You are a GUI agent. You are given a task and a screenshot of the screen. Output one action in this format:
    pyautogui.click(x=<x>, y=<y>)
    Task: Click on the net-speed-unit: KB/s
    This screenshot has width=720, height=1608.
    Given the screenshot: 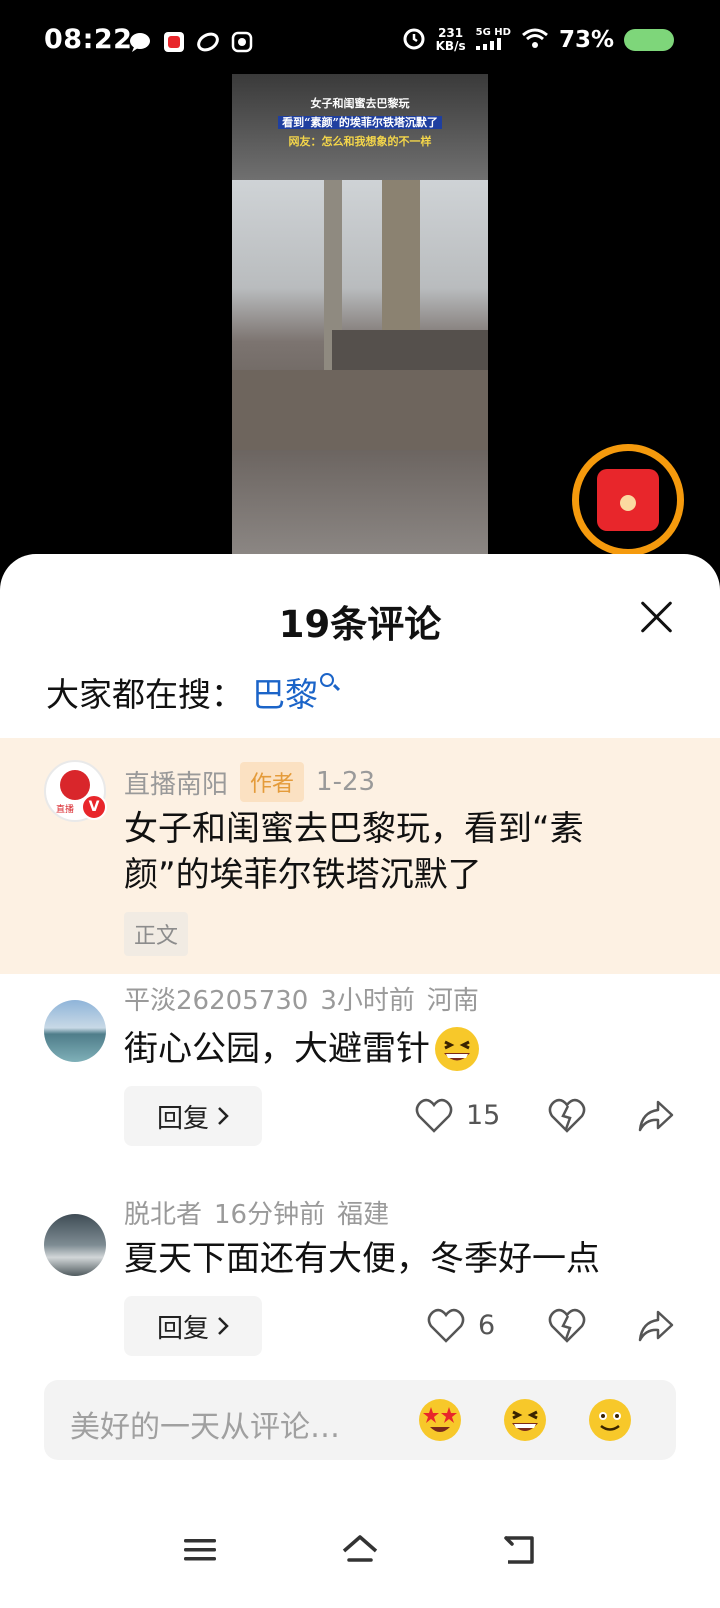 What is the action you would take?
    pyautogui.click(x=450, y=46)
    